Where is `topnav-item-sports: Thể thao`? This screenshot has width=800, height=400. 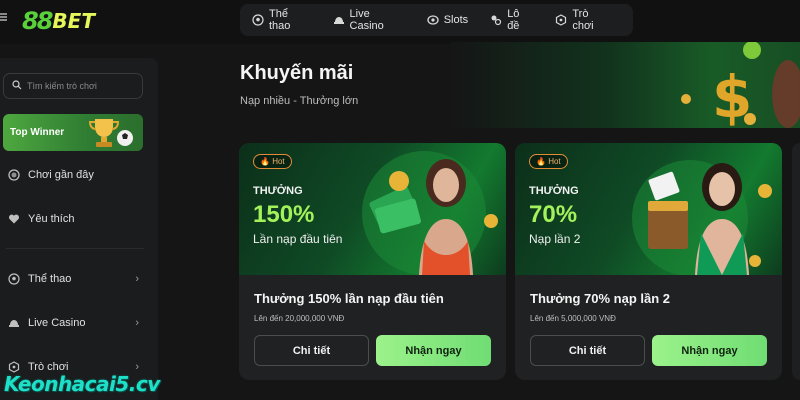
topnav-item-sports: Thể thao is located at coordinates (281, 20).